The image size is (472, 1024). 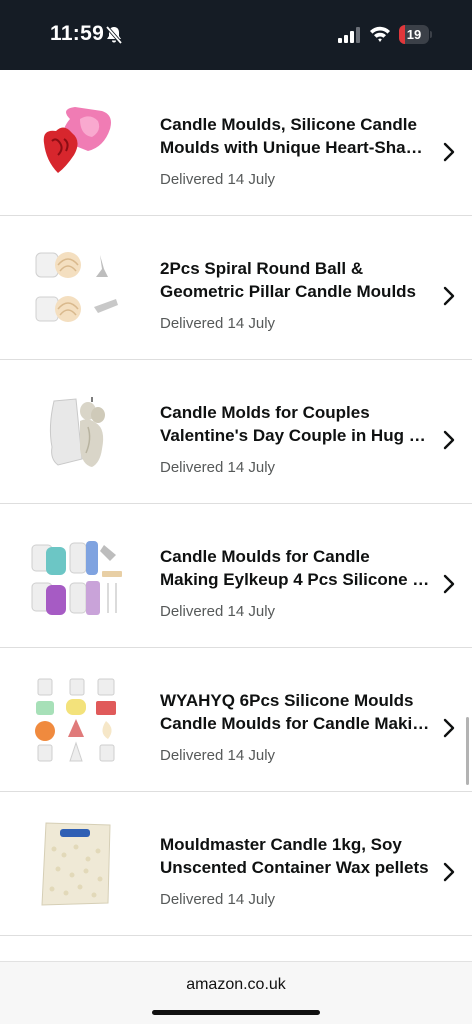 I want to click on order-title-line-1: WYAHYQ 6Pcs Silicone Moulds, so click(x=287, y=700).